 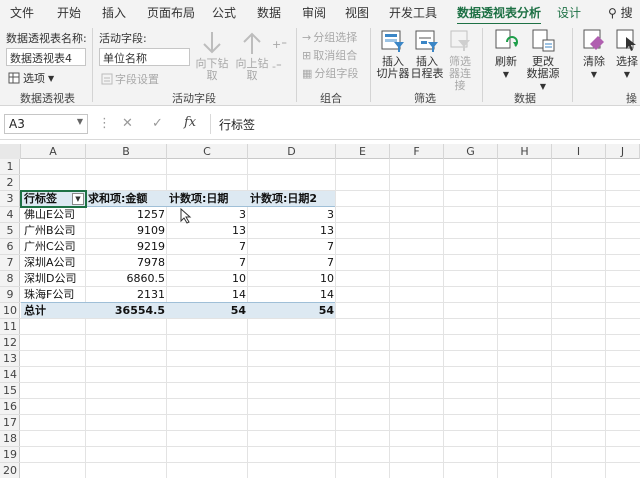 What do you see at coordinates (279, 44) in the screenshot?
I see `expand-field-icon: +⁼` at bounding box center [279, 44].